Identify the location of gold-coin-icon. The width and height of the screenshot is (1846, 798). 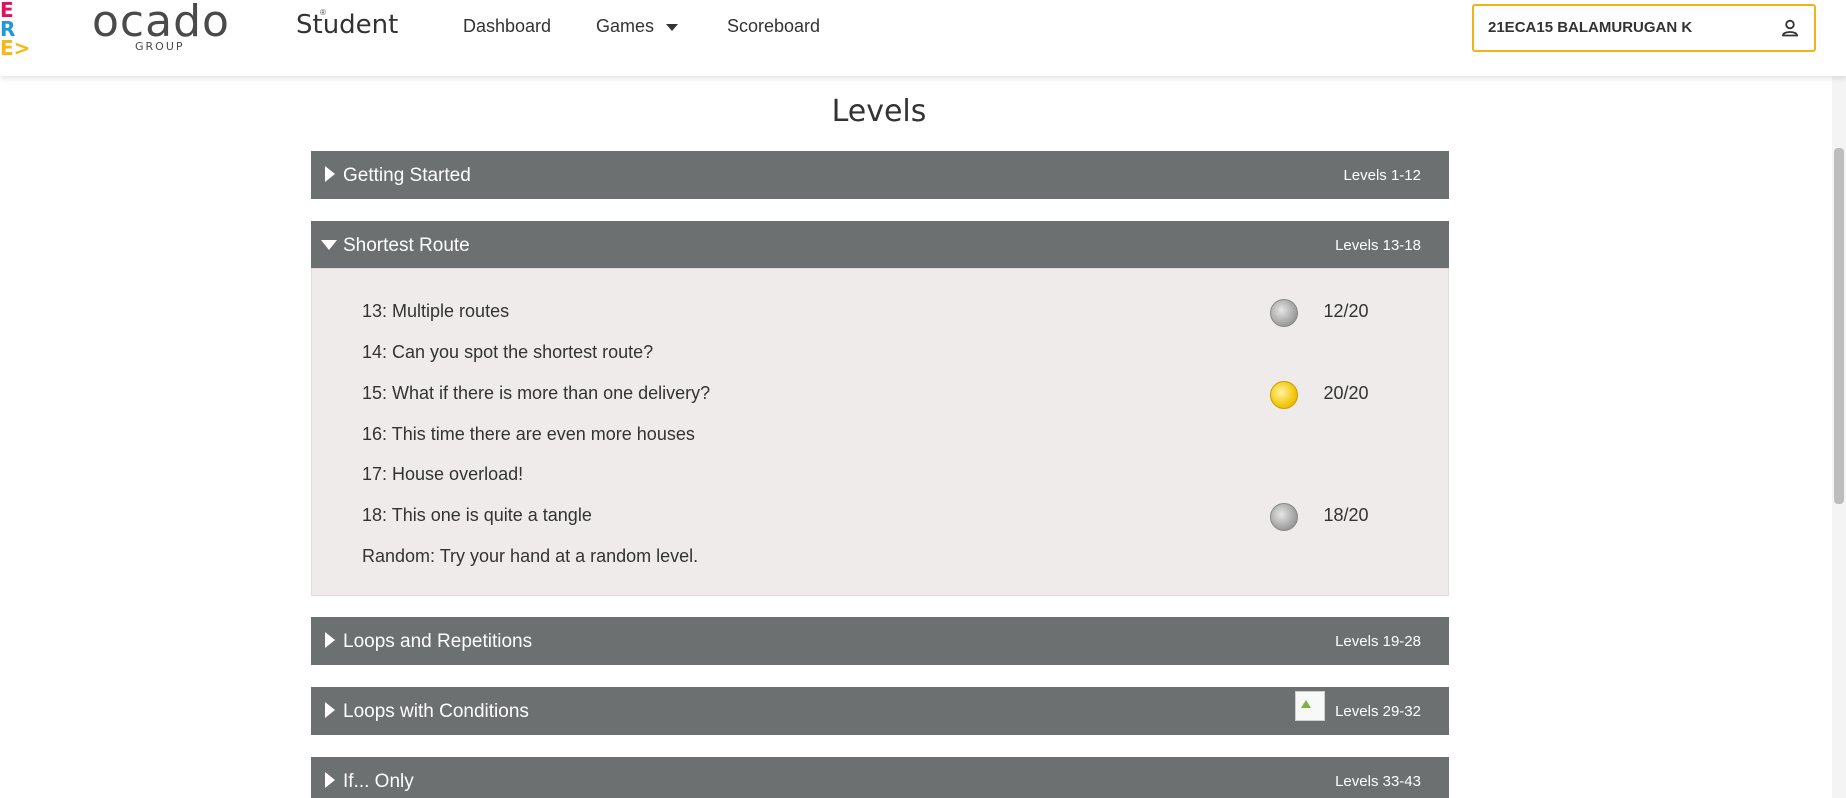
(1284, 395).